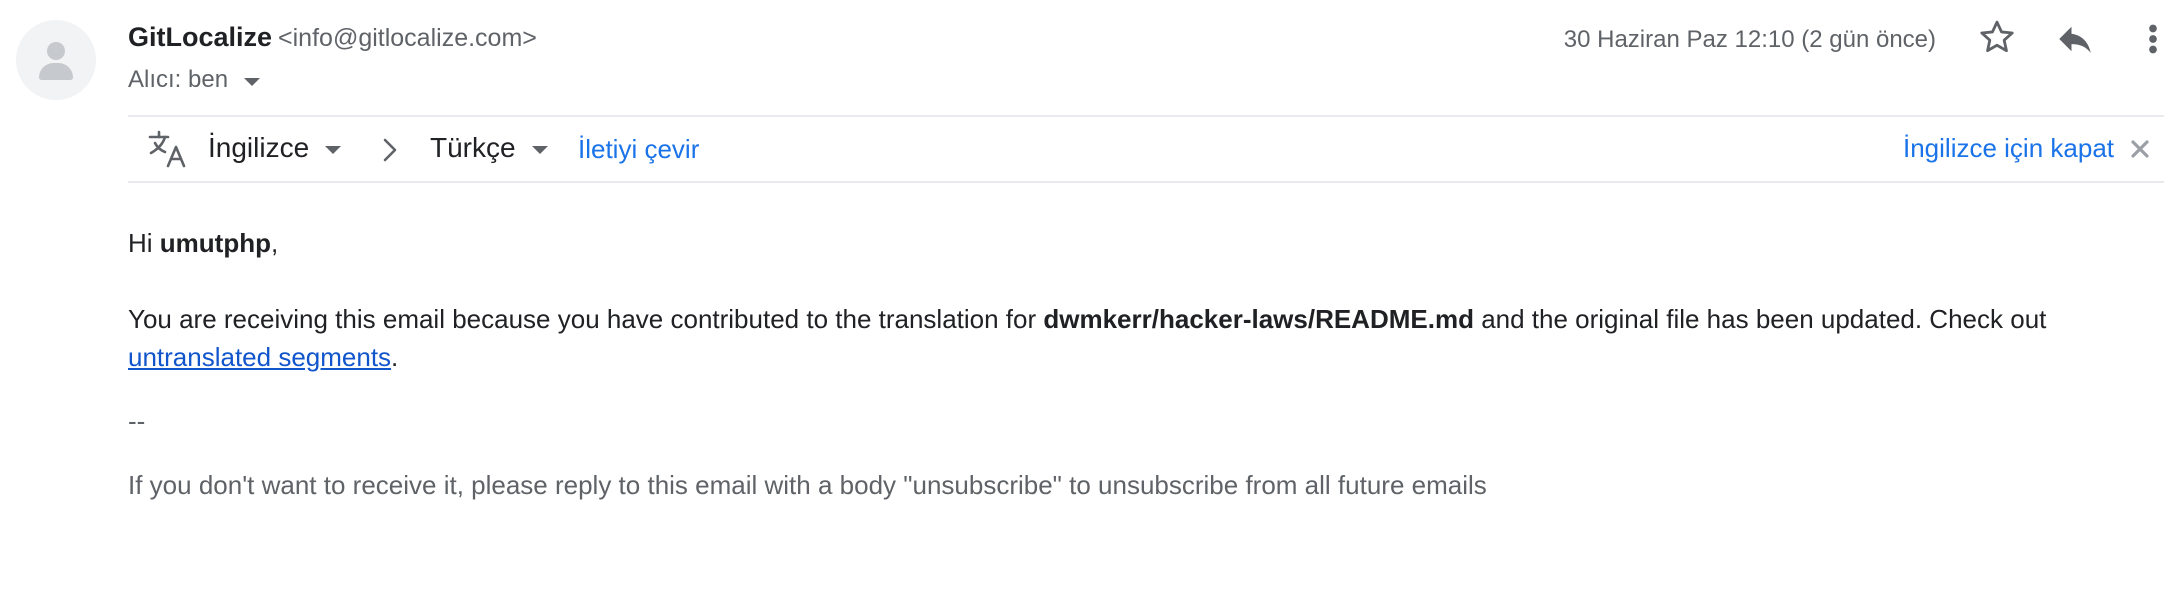  I want to click on chevron-right-icon, so click(390, 150).